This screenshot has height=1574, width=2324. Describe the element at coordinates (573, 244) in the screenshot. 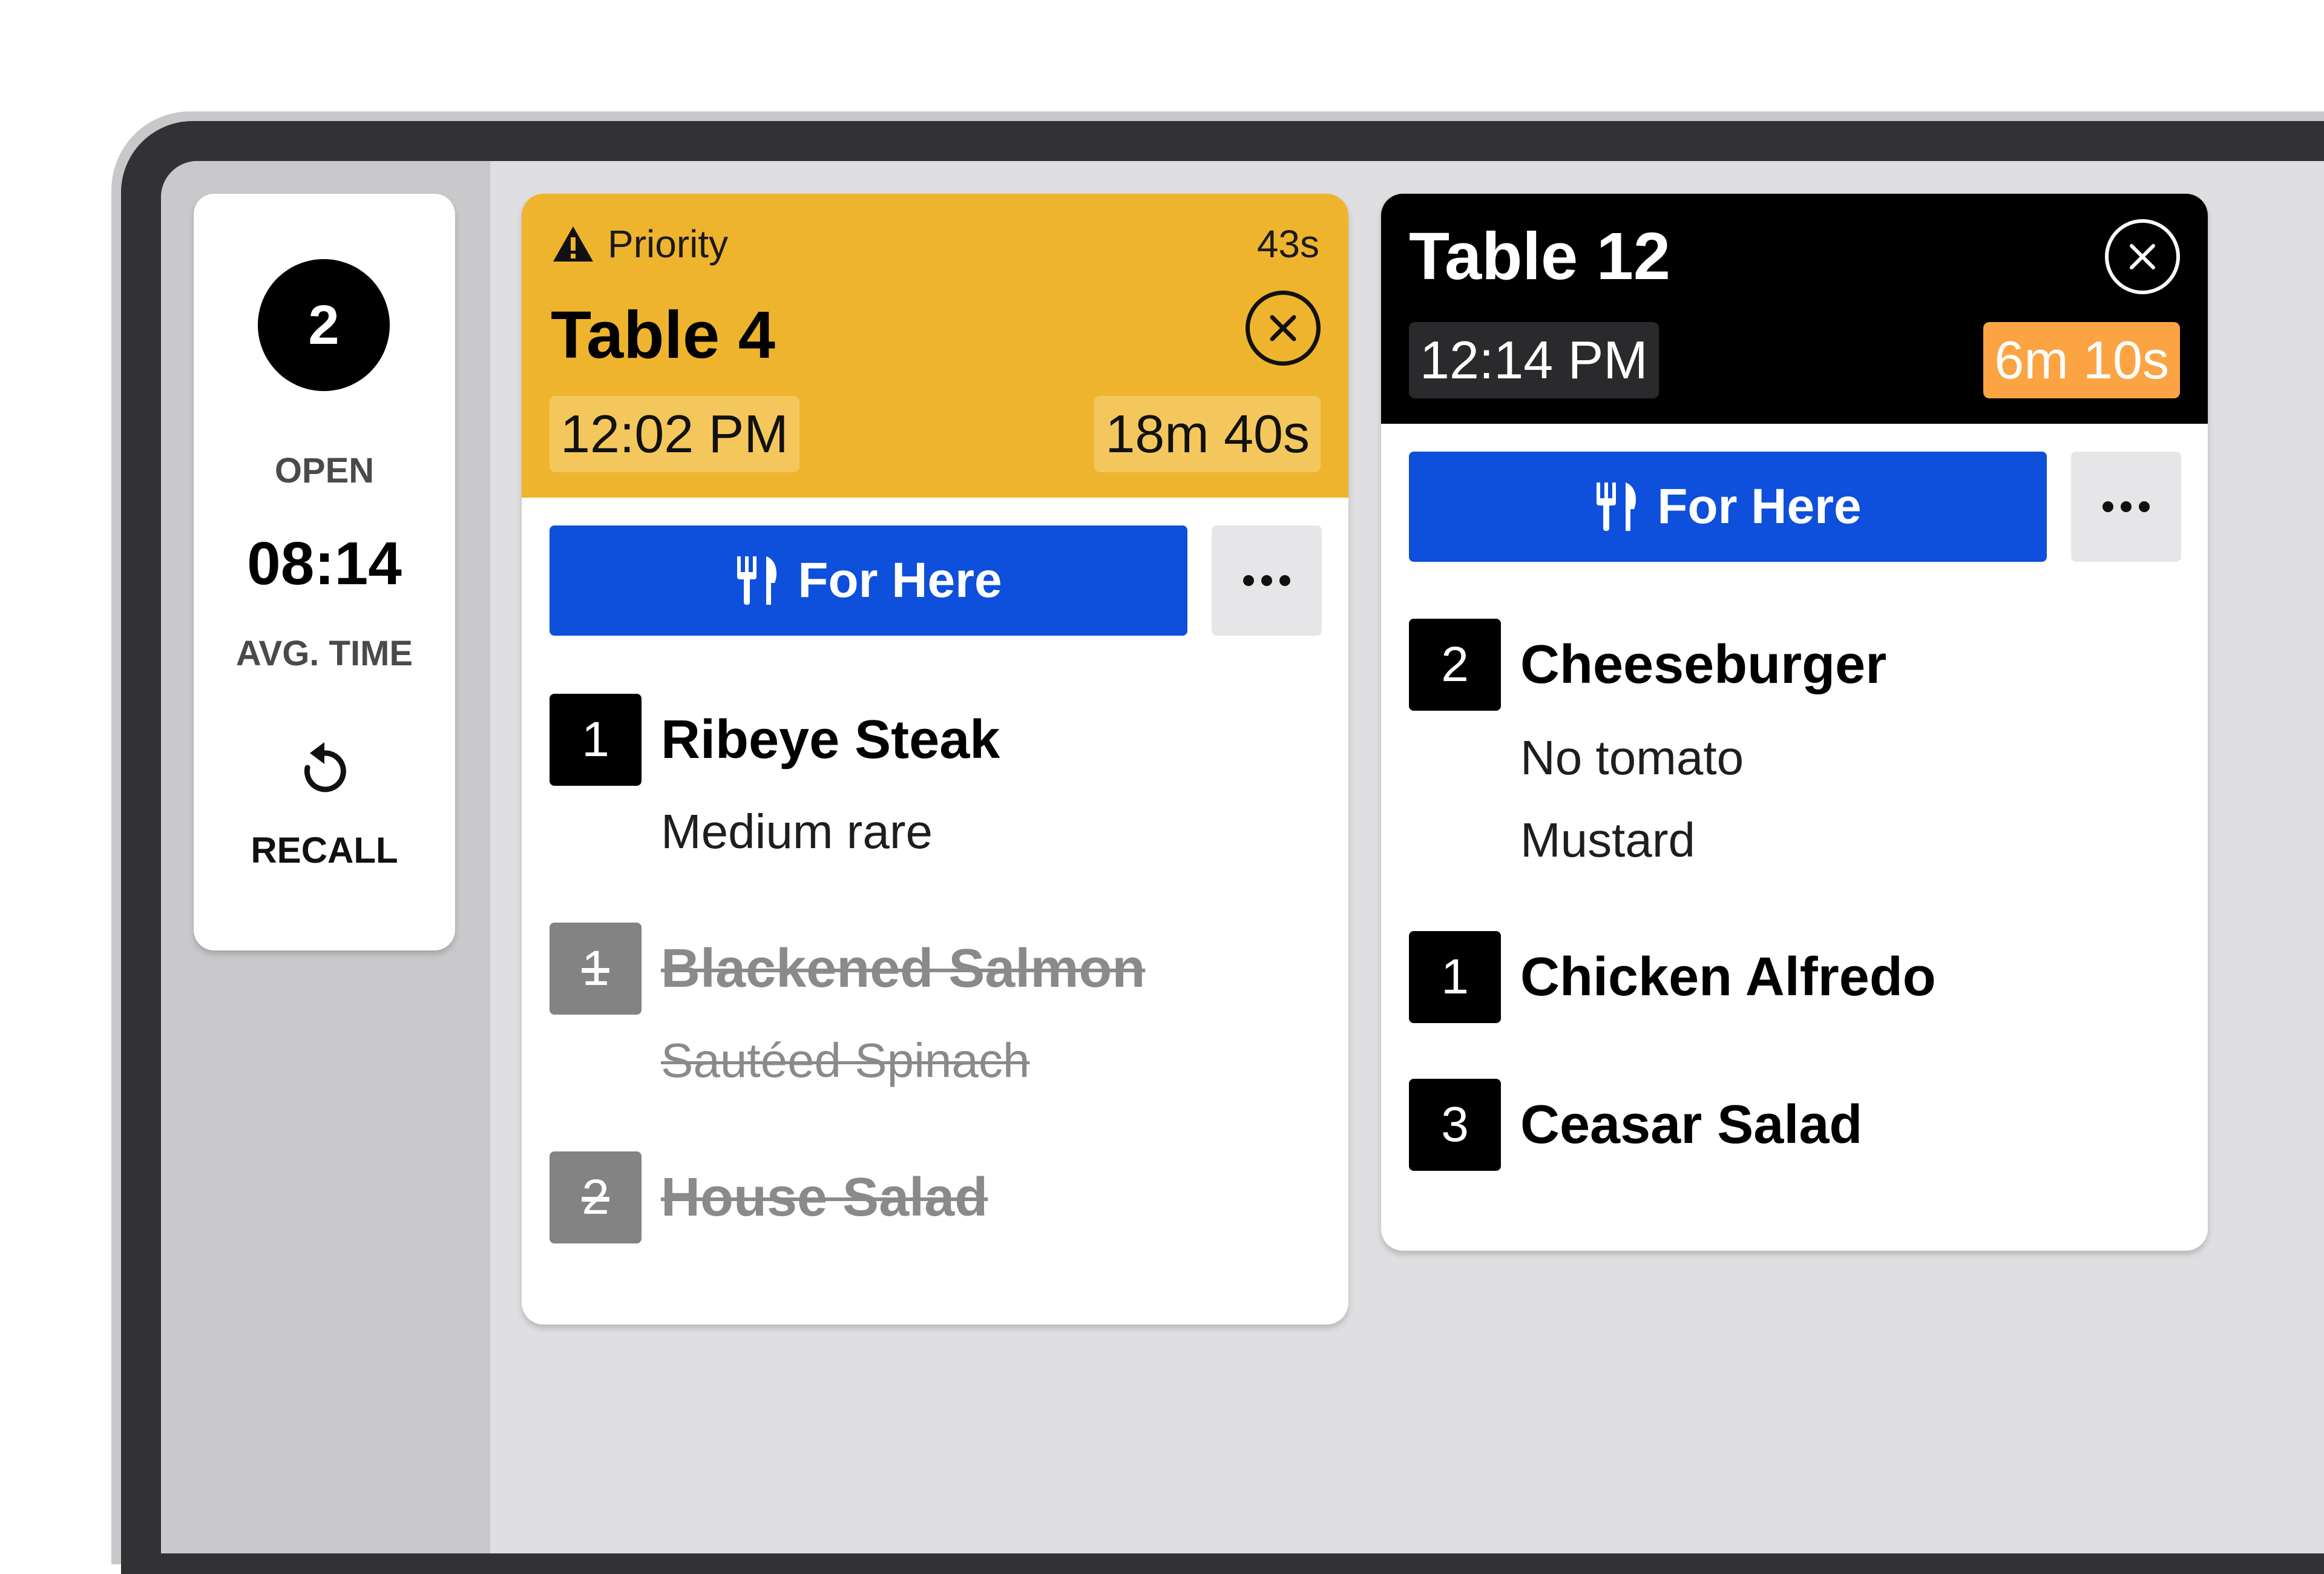

I see `warning-triangle-icon` at that location.